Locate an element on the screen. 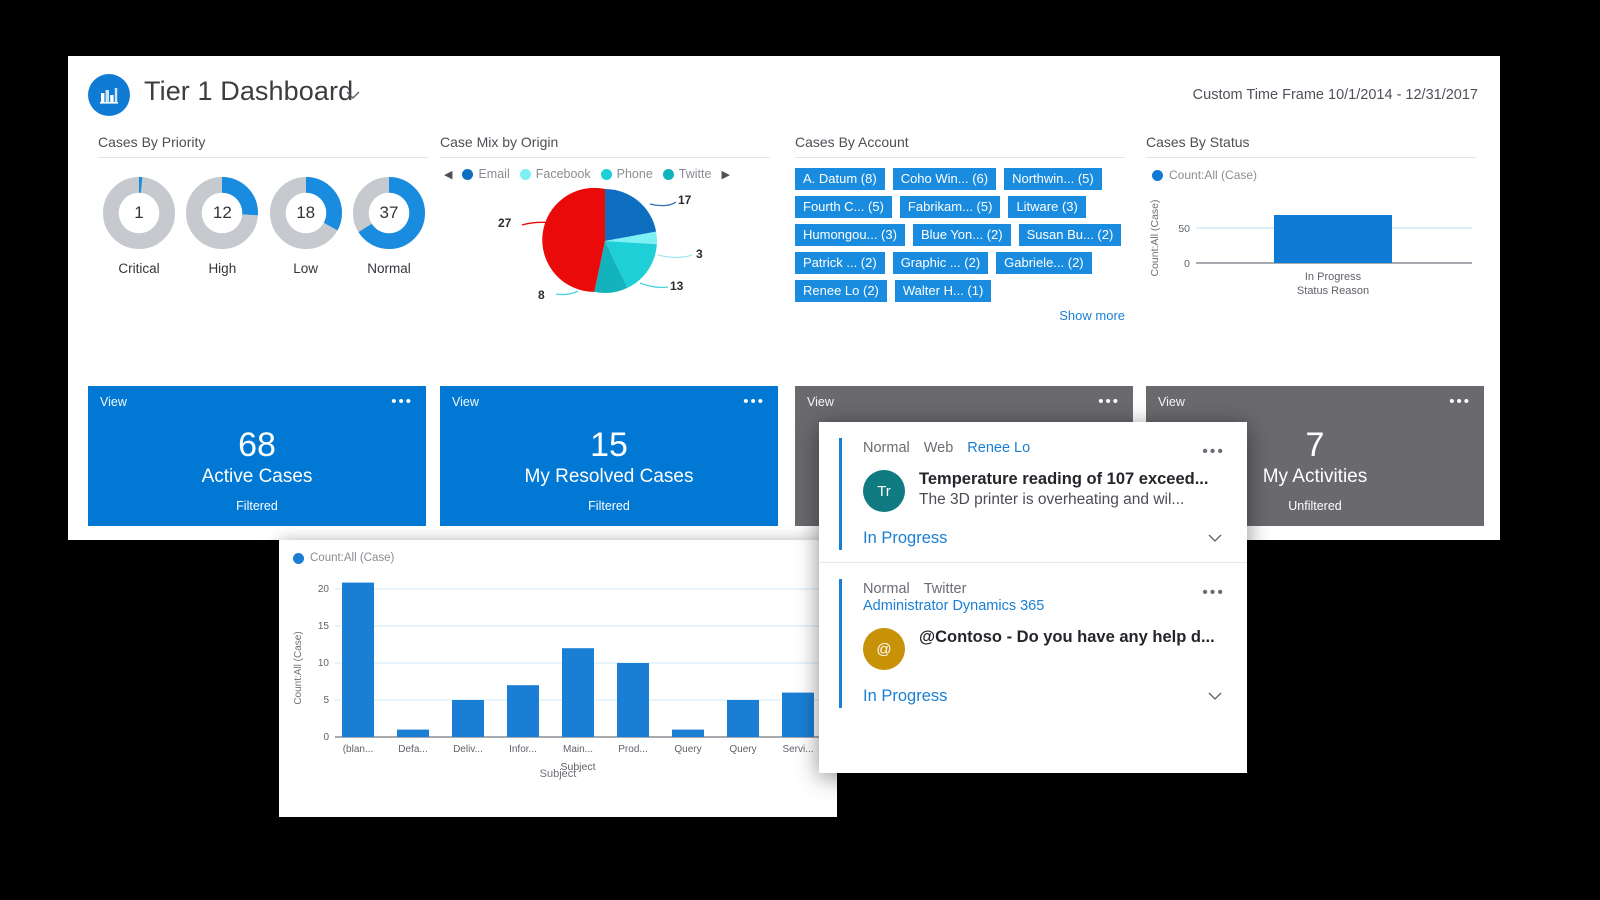 The image size is (1600, 900). donut-gauge-high: 12 High is located at coordinates (222, 226).